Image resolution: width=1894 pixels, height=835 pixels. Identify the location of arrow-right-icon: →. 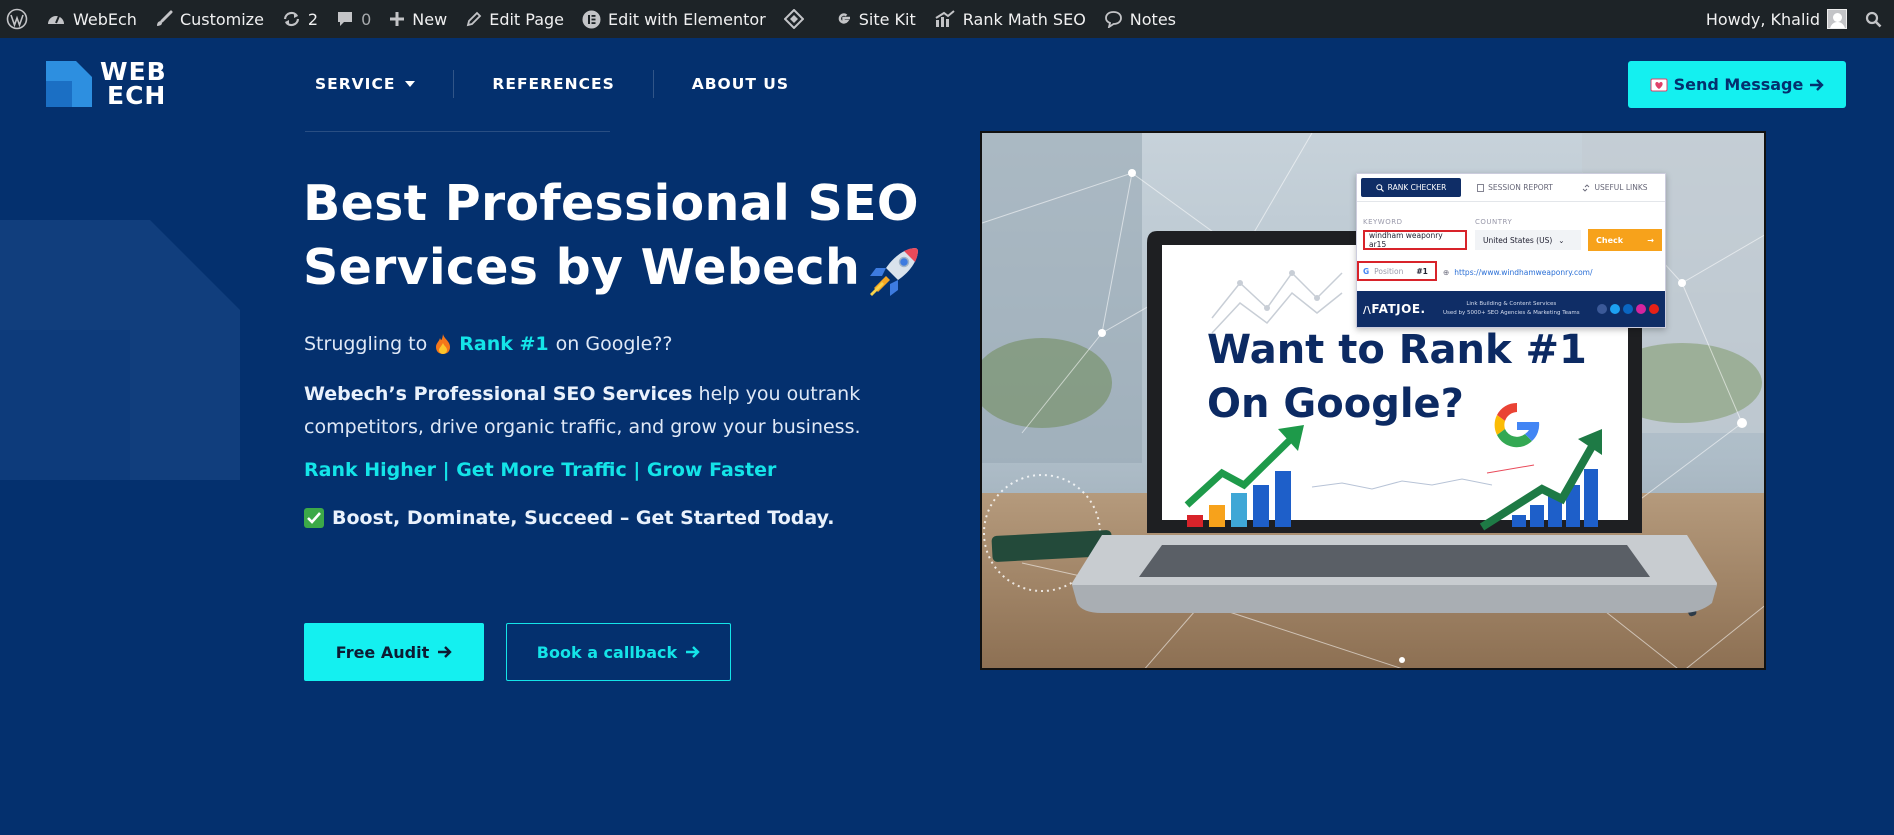
(1650, 240).